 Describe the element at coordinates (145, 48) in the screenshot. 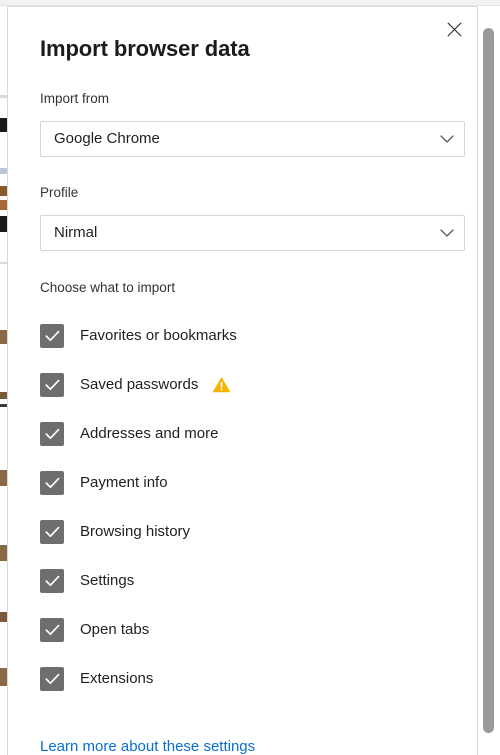

I see `dialog-title: Import browser data` at that location.